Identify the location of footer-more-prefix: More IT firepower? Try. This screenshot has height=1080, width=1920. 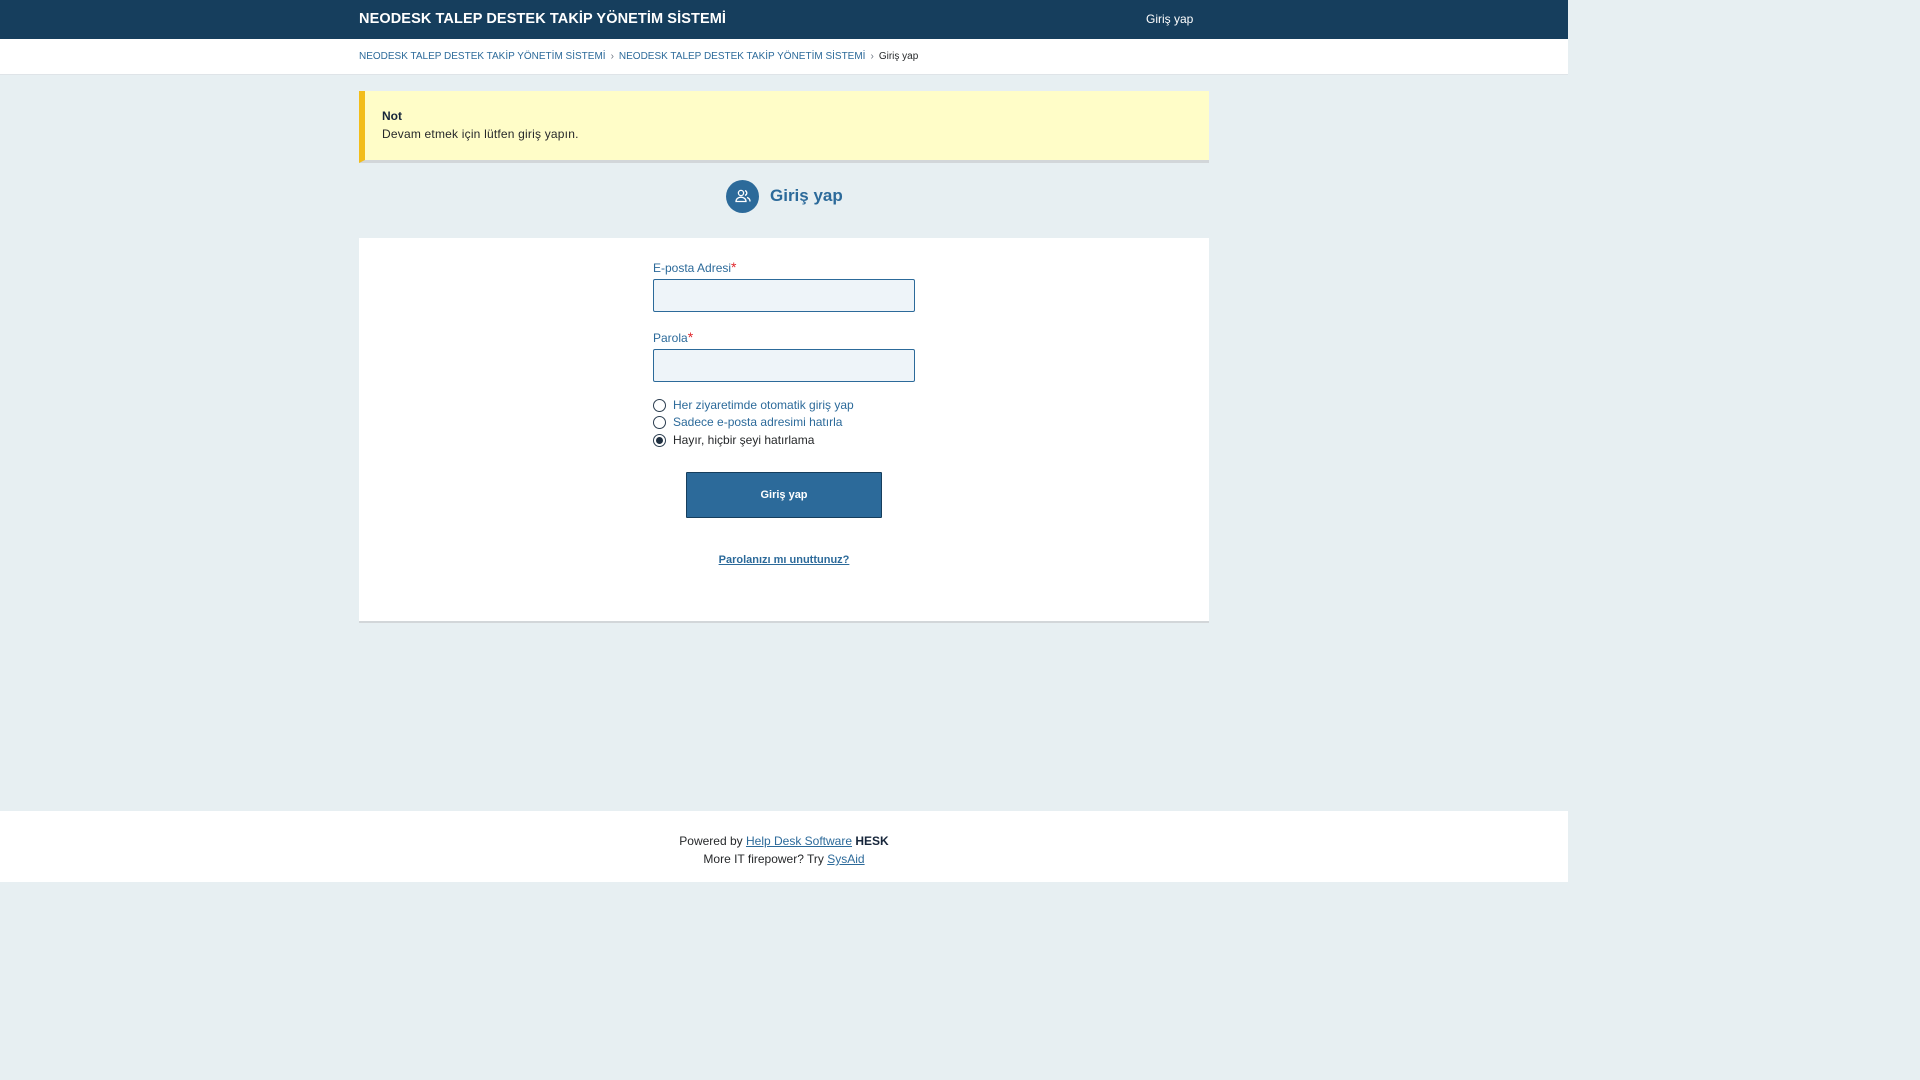
(763, 859).